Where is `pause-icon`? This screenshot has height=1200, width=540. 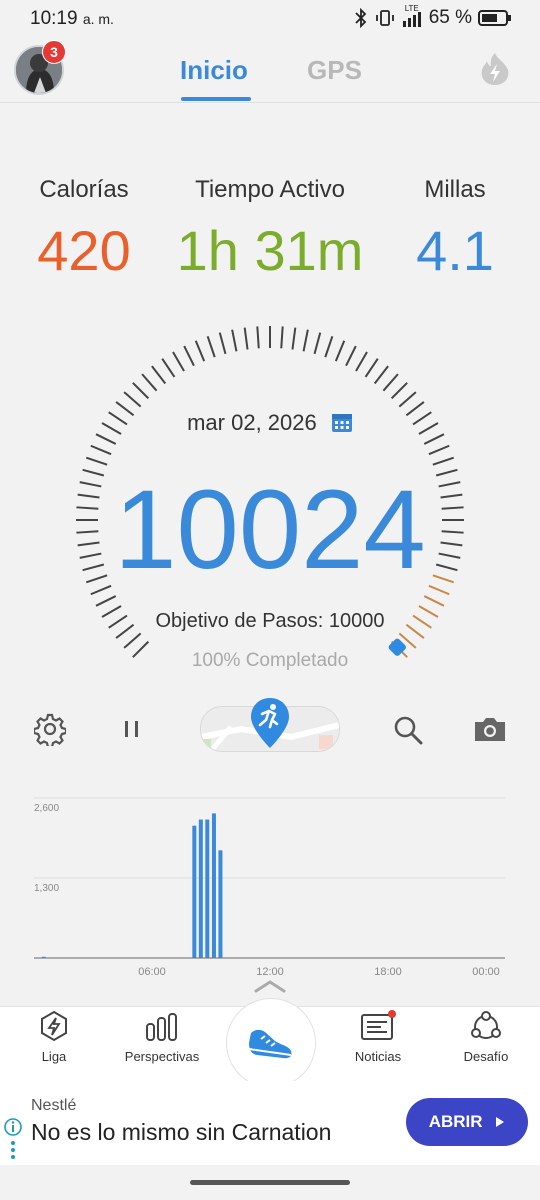
pause-icon is located at coordinates (132, 729).